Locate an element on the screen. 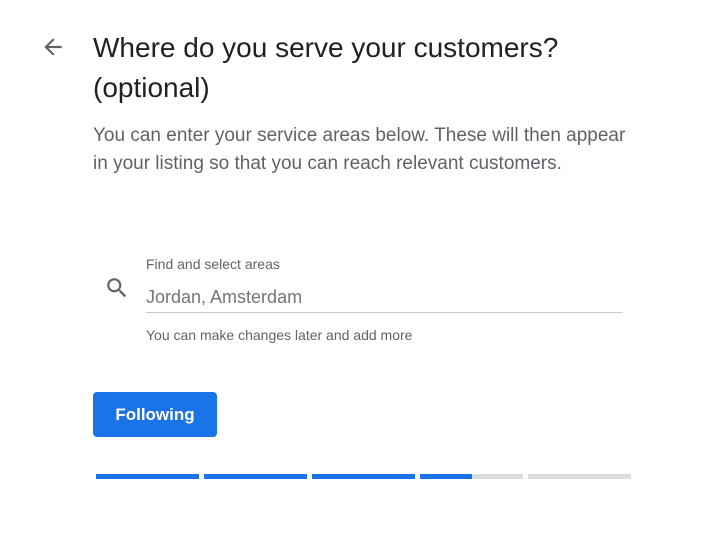 The width and height of the screenshot is (710, 536). back-button is located at coordinates (53, 47).